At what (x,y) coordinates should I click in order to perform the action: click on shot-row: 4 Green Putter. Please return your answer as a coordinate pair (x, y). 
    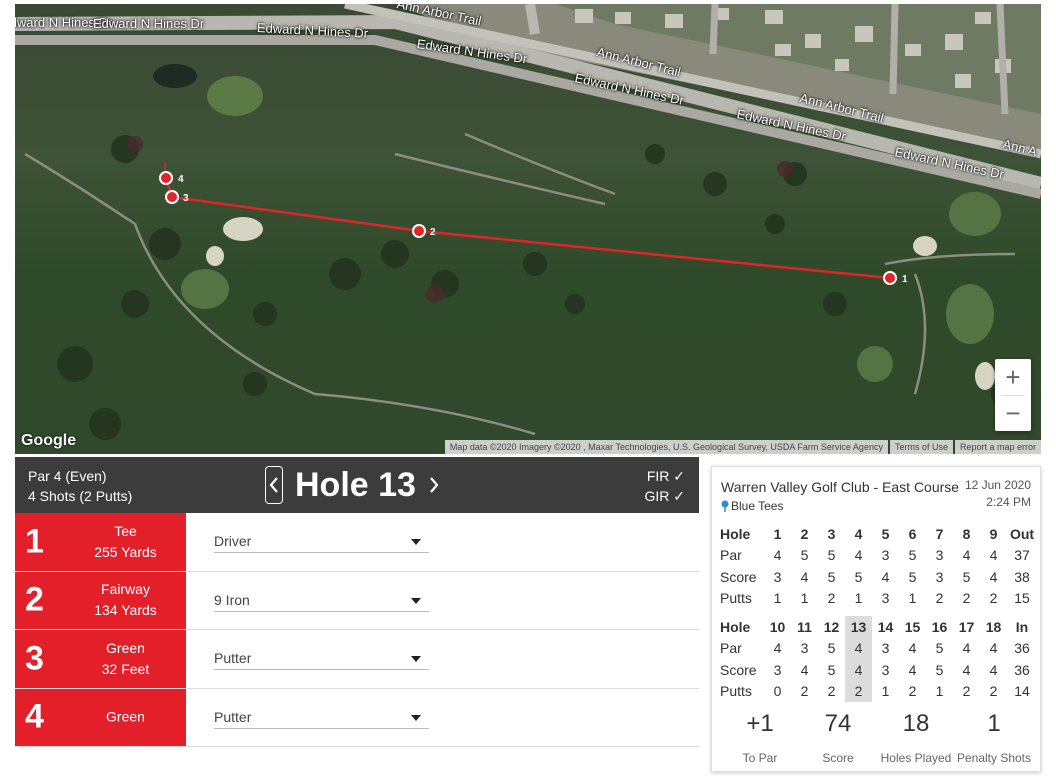
    Looking at the image, I should click on (357, 717).